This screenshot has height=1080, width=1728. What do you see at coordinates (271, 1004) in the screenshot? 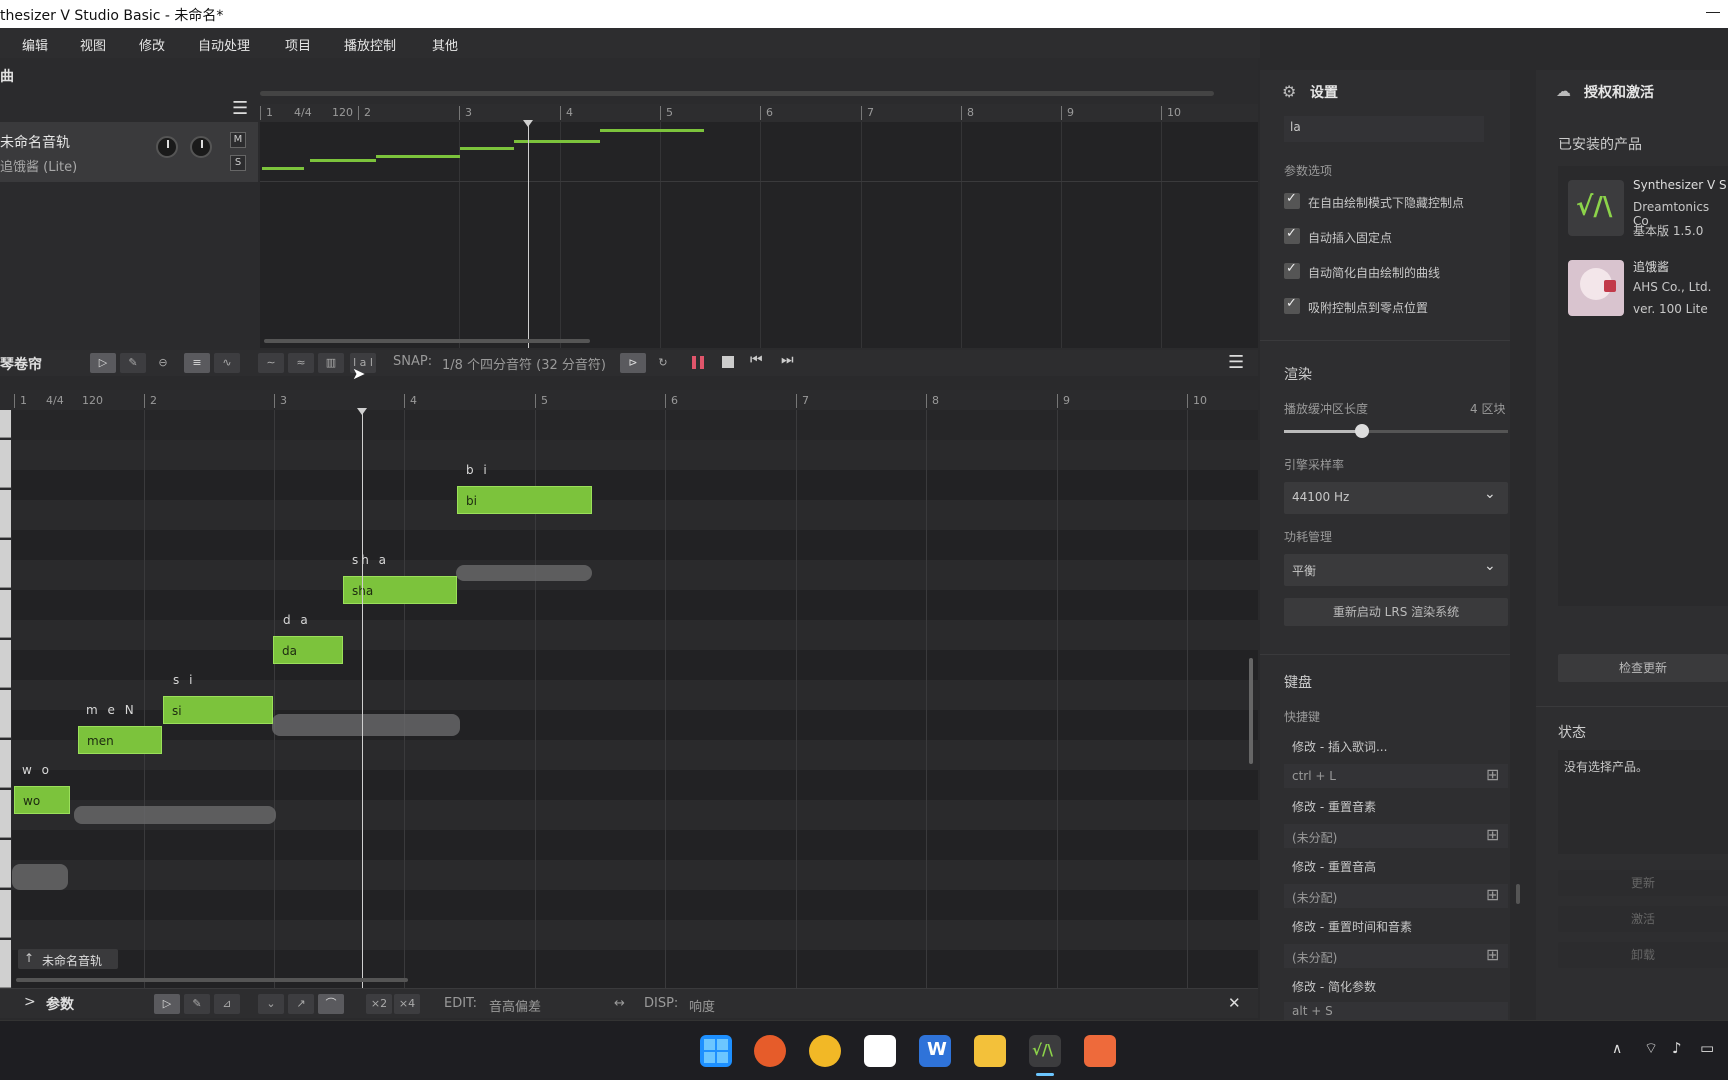
I see `param-smooth-icon: ⌄` at bounding box center [271, 1004].